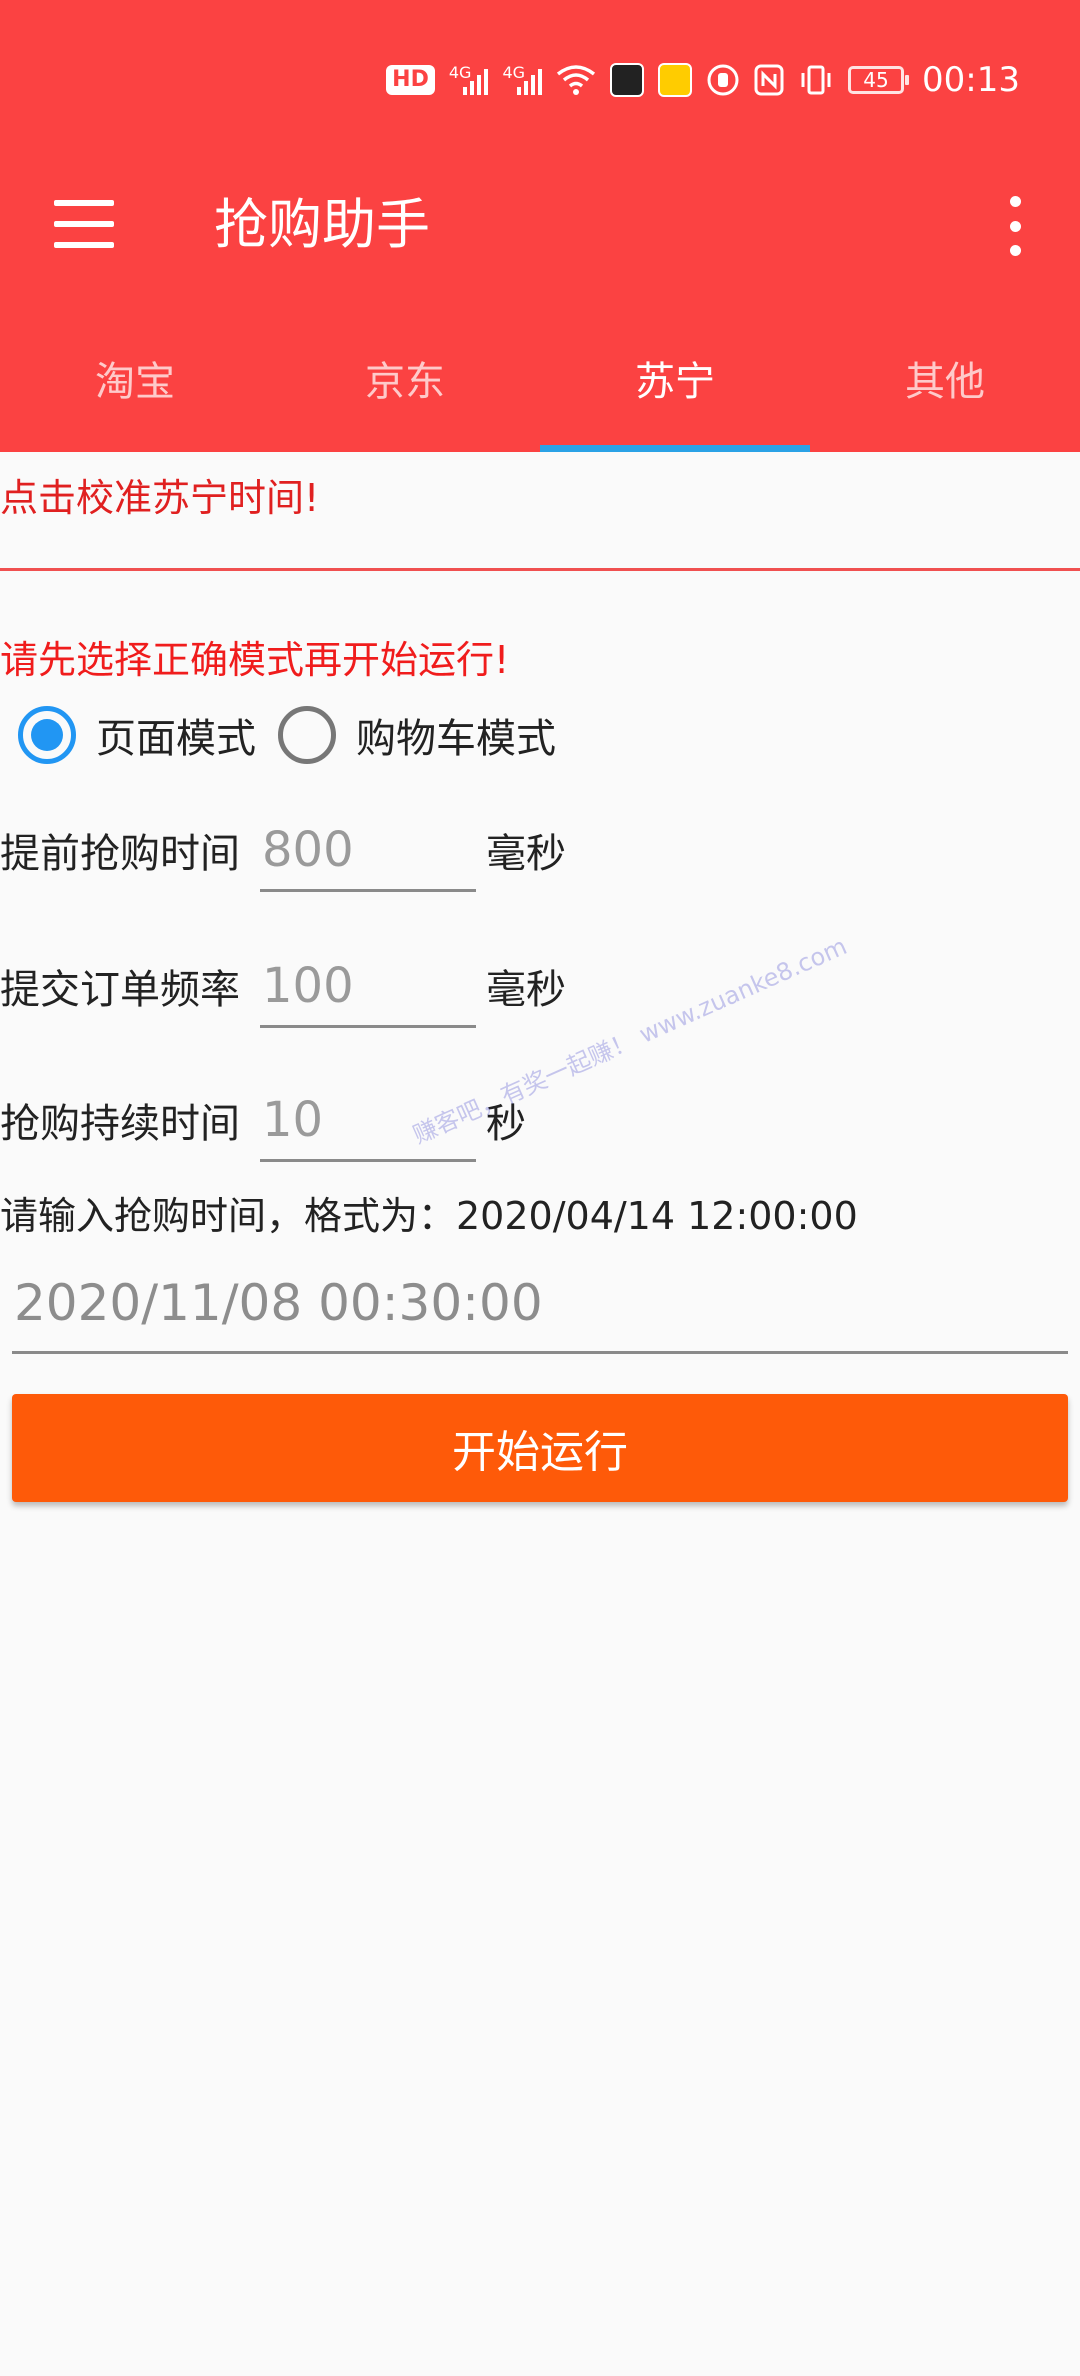  Describe the element at coordinates (429, 1216) in the screenshot. I see `time-format-hint: 请输入抢购时间，格式为：2020/04/14 12:00:00` at that location.